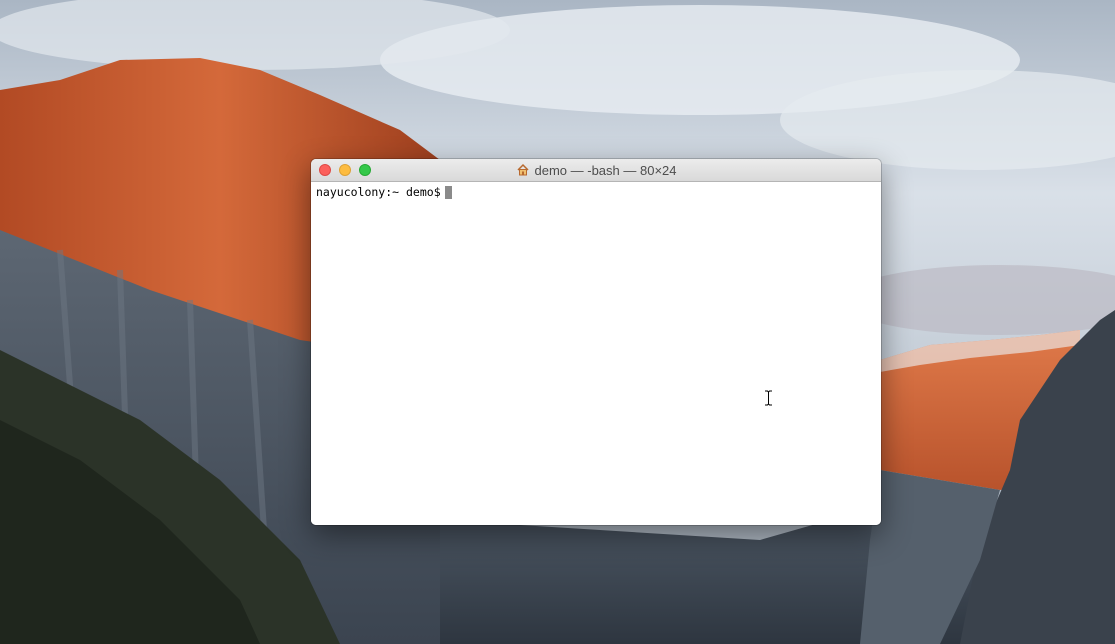 This screenshot has height=644, width=1115. Describe the element at coordinates (378, 192) in the screenshot. I see `shell-prompt: nayucolony:~ demo$` at that location.